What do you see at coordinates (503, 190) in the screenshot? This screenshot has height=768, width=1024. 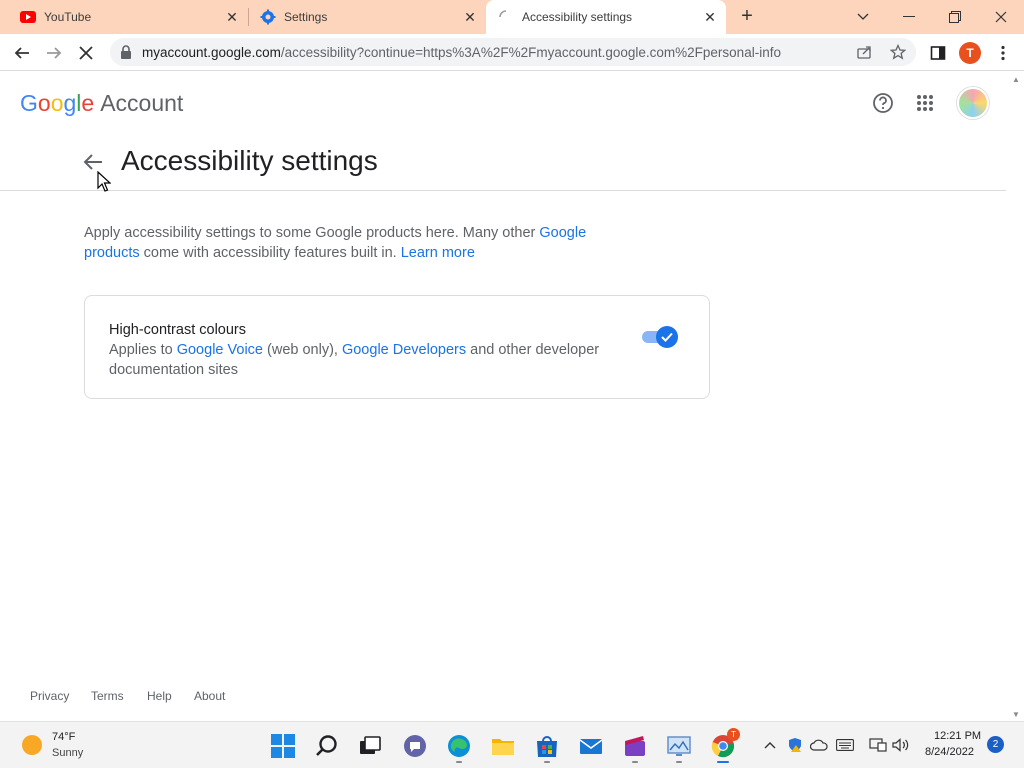 I see `header-divider` at bounding box center [503, 190].